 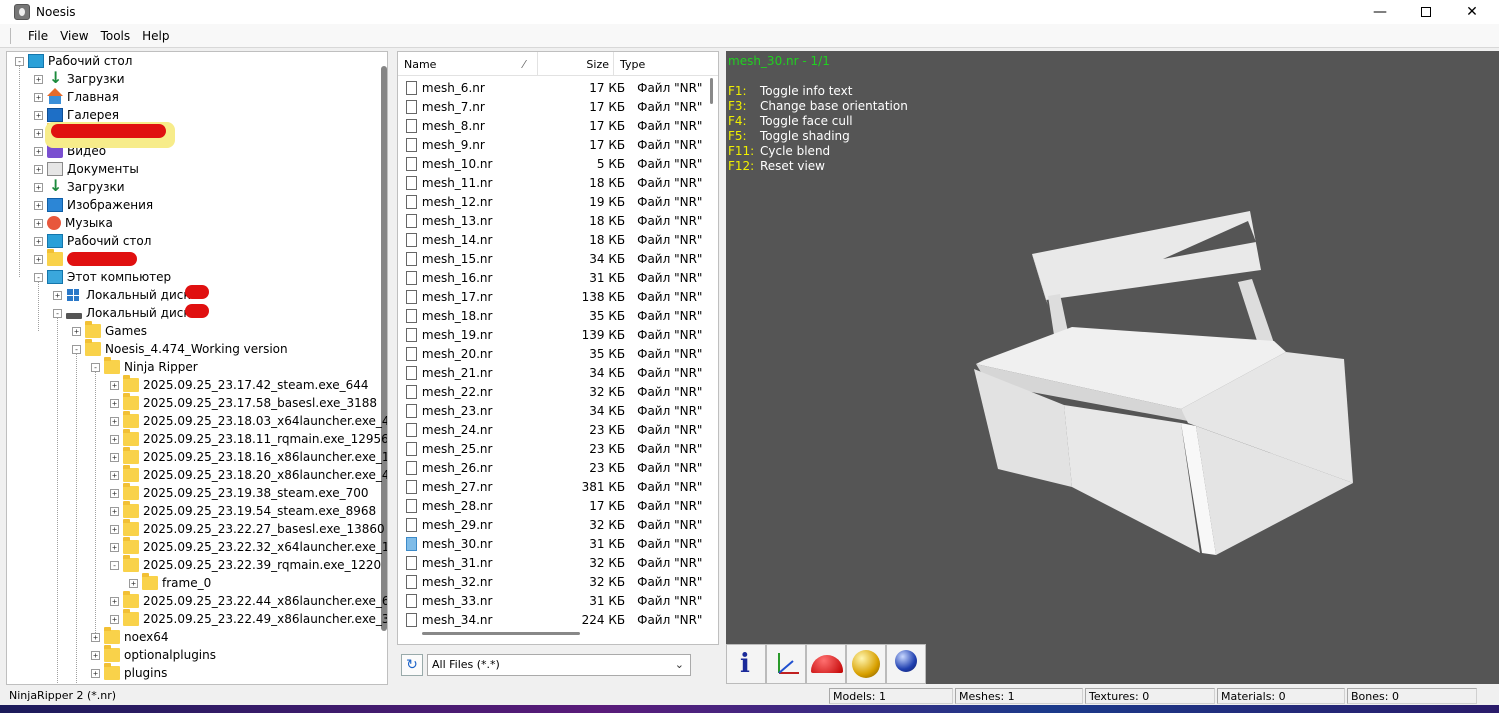 I want to click on file-row: mesh_14.nr 18 КБ Файл "NR", so click(x=558, y=239).